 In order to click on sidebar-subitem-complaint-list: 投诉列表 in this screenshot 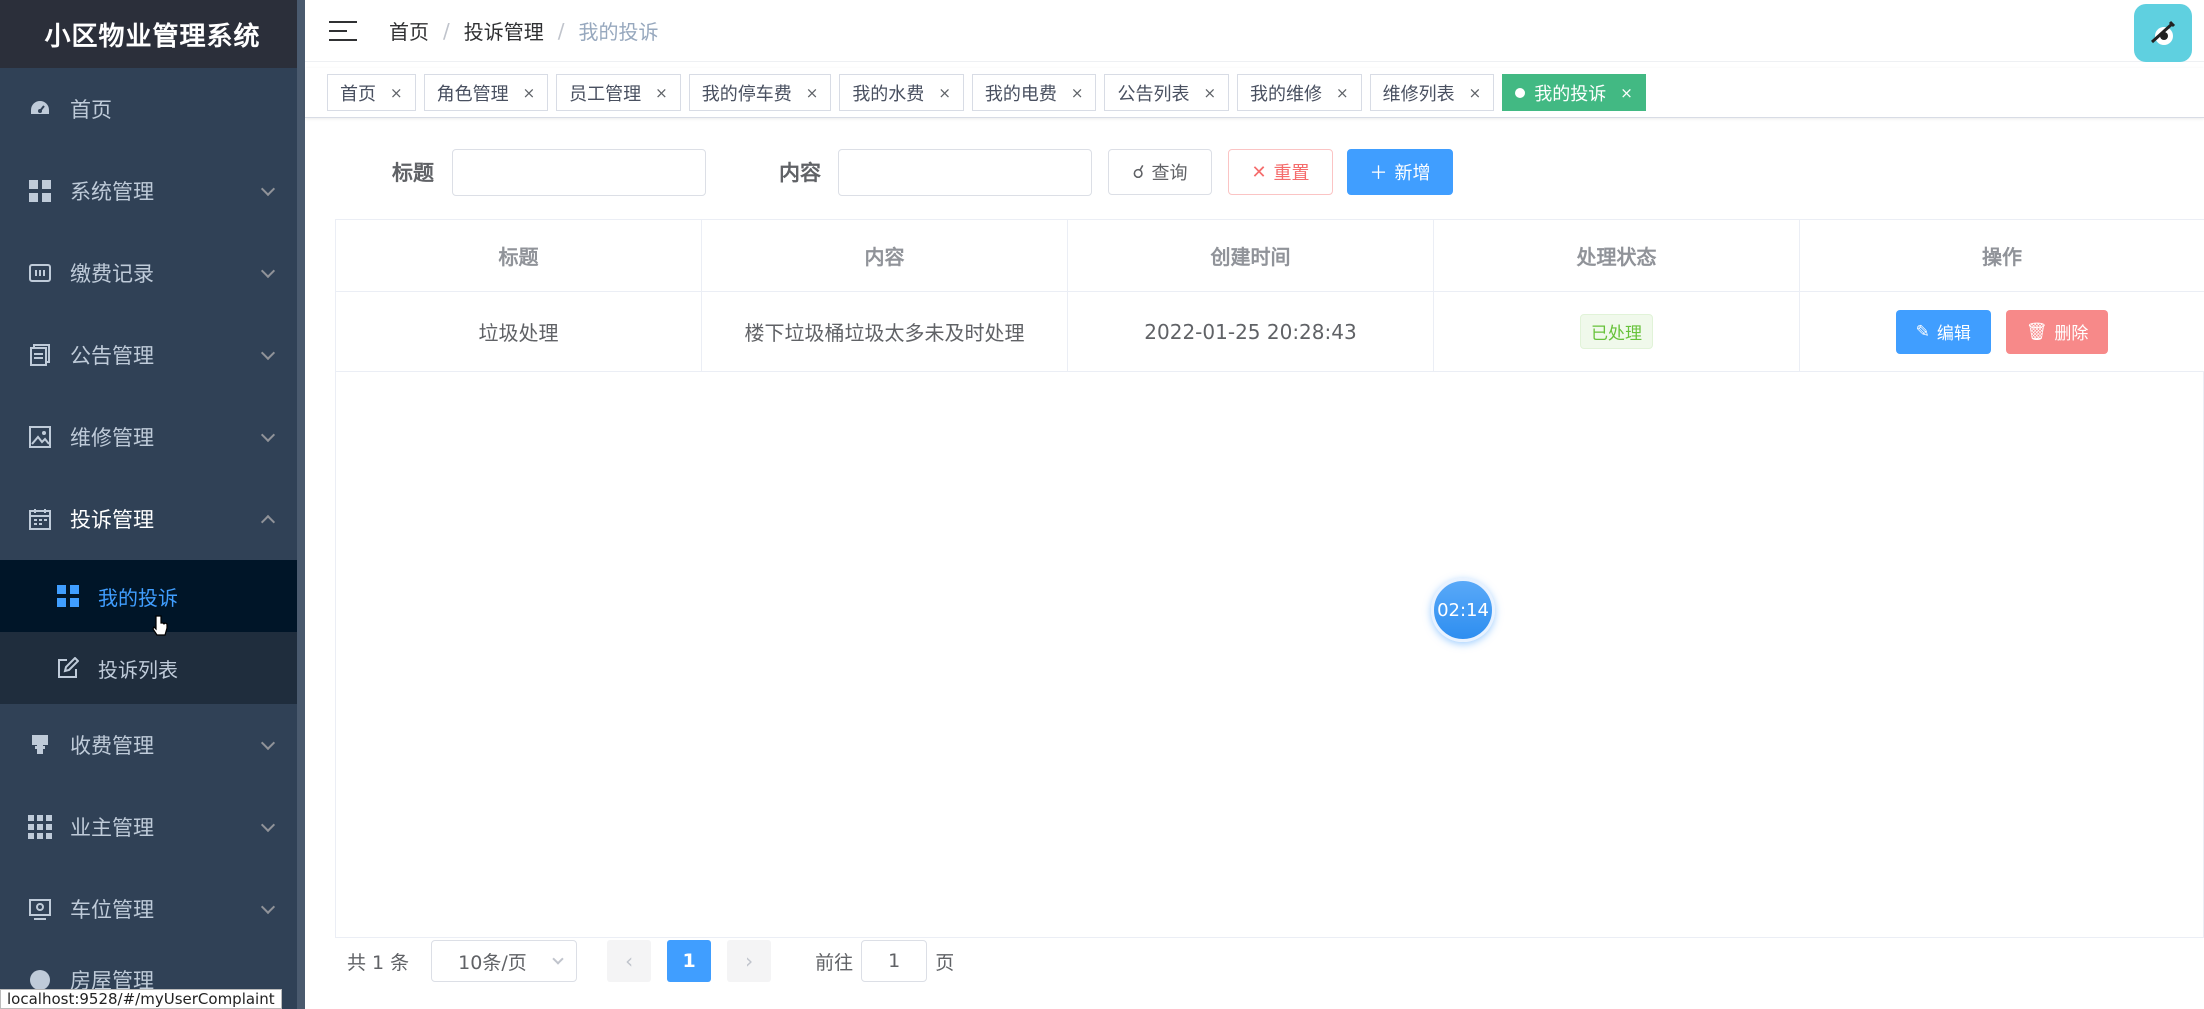, I will do `click(152, 668)`.